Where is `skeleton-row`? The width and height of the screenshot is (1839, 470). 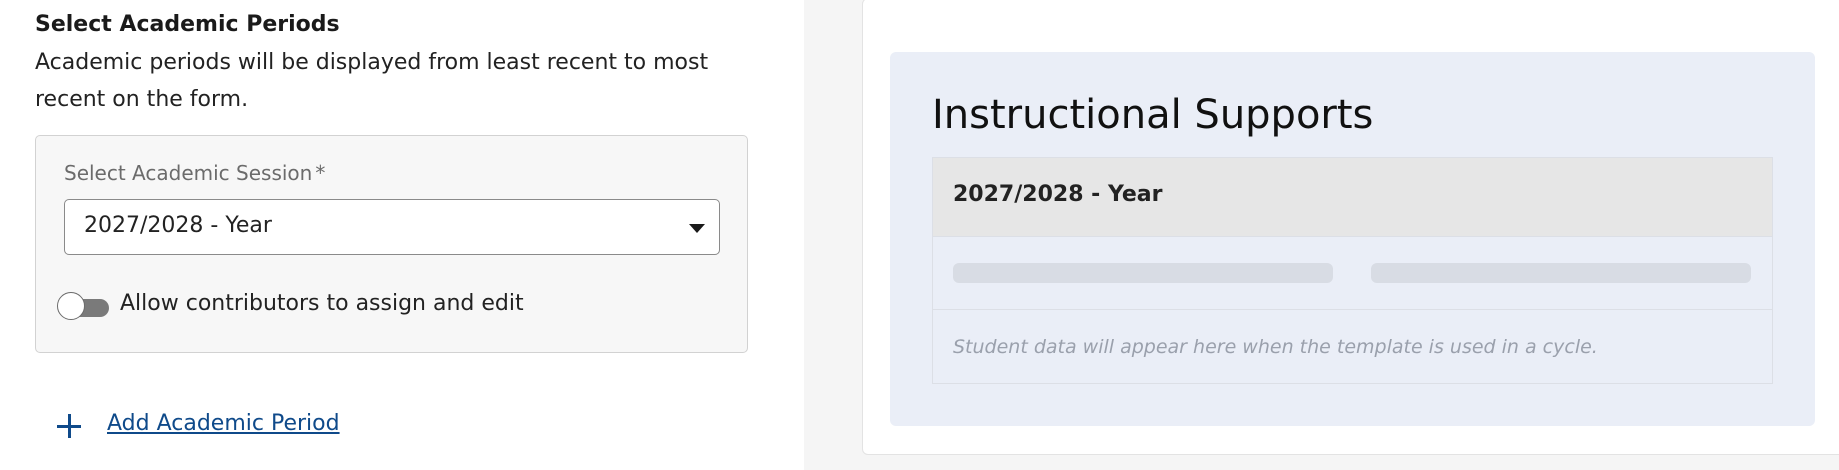 skeleton-row is located at coordinates (1352, 273).